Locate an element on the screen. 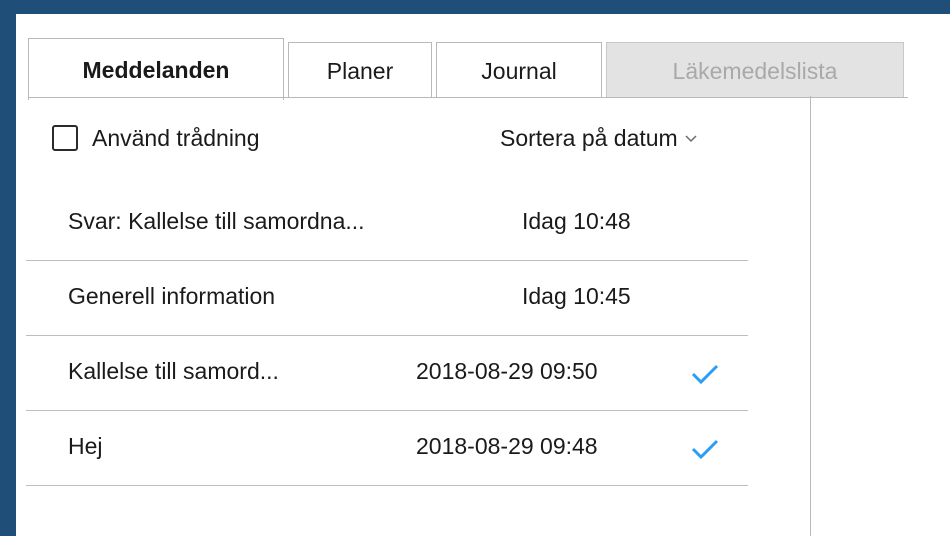 This screenshot has height=536, width=950. tab-label: Journal is located at coordinates (519, 71).